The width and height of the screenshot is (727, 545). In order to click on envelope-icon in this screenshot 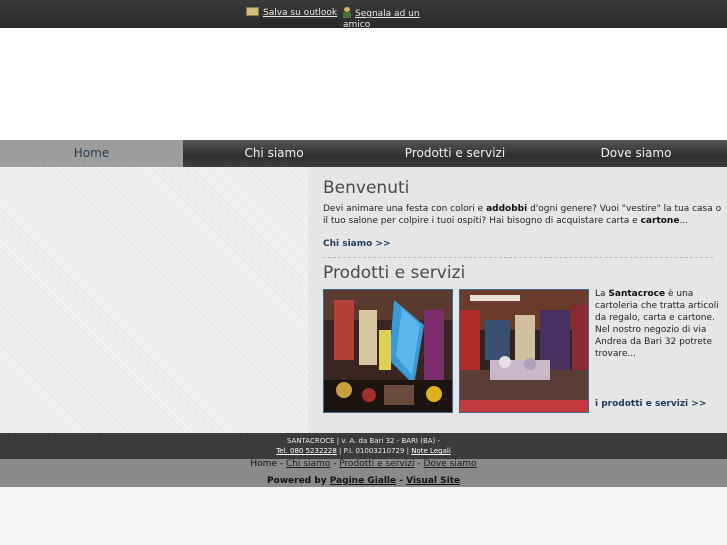, I will do `click(252, 11)`.